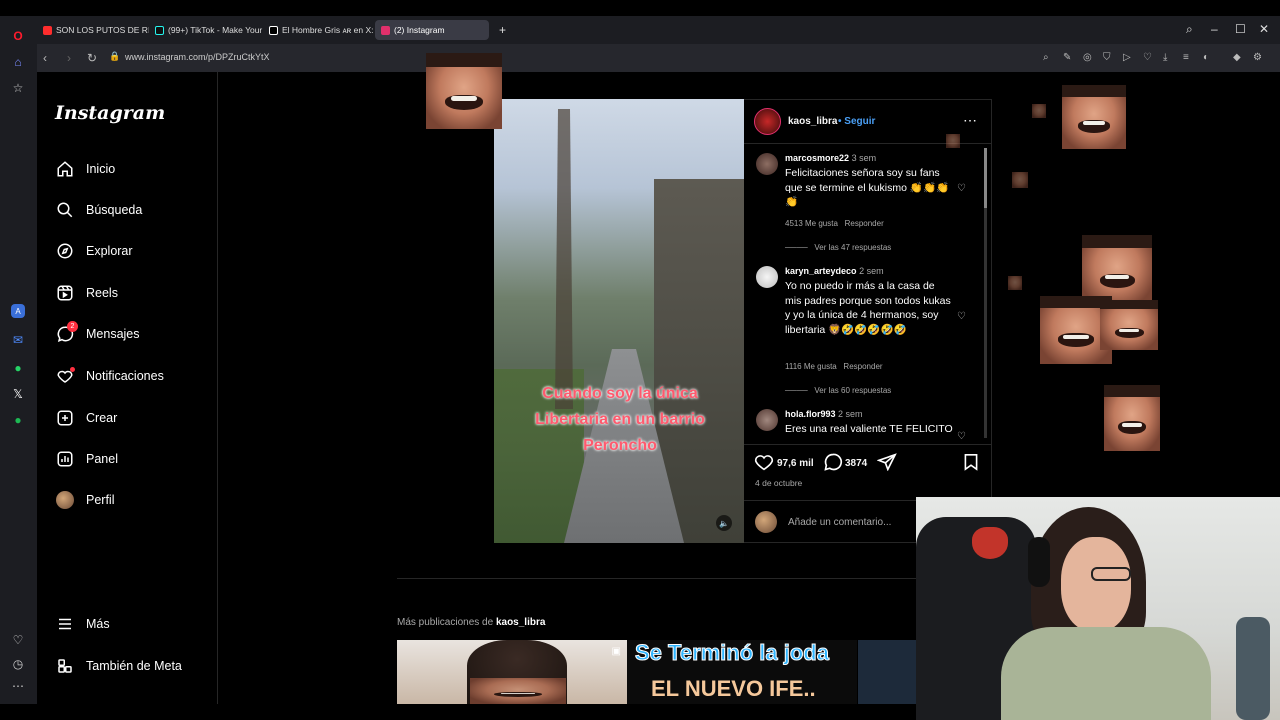 The image size is (1280, 720). Describe the element at coordinates (833, 464) in the screenshot. I see `comment-icon` at that location.